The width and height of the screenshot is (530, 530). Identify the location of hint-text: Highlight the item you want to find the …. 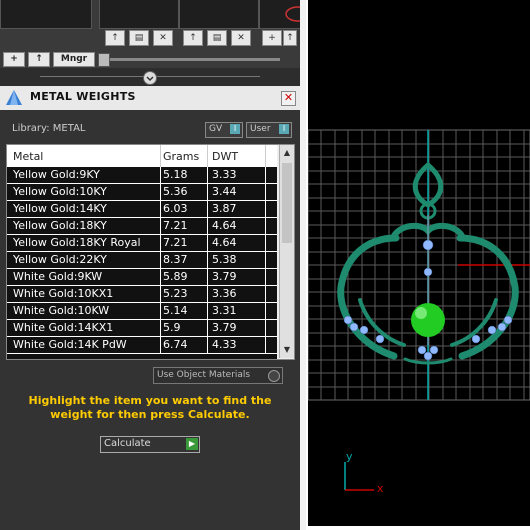
(150, 407).